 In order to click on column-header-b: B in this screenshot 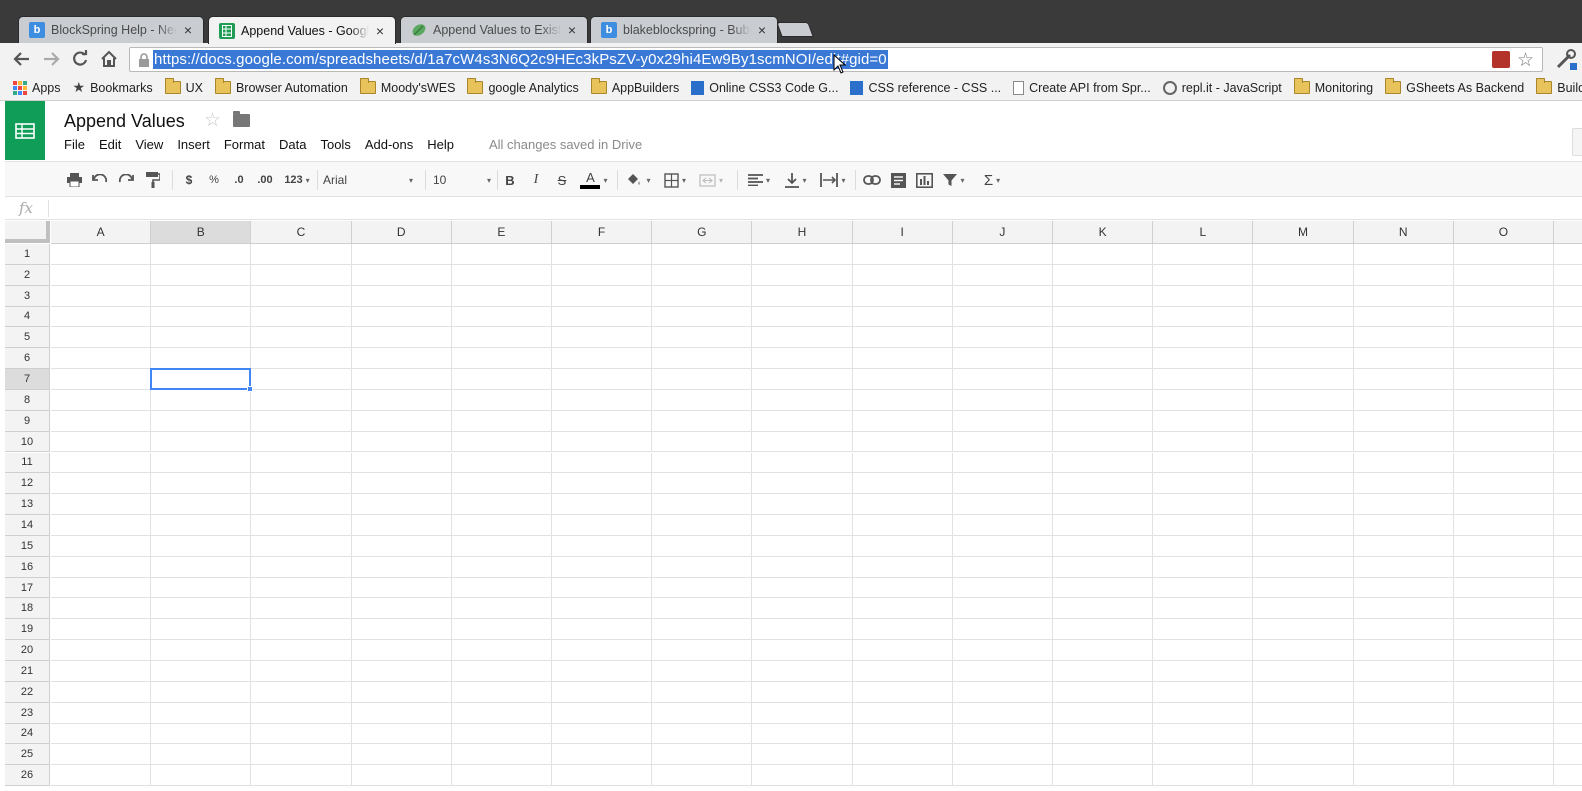, I will do `click(201, 232)`.